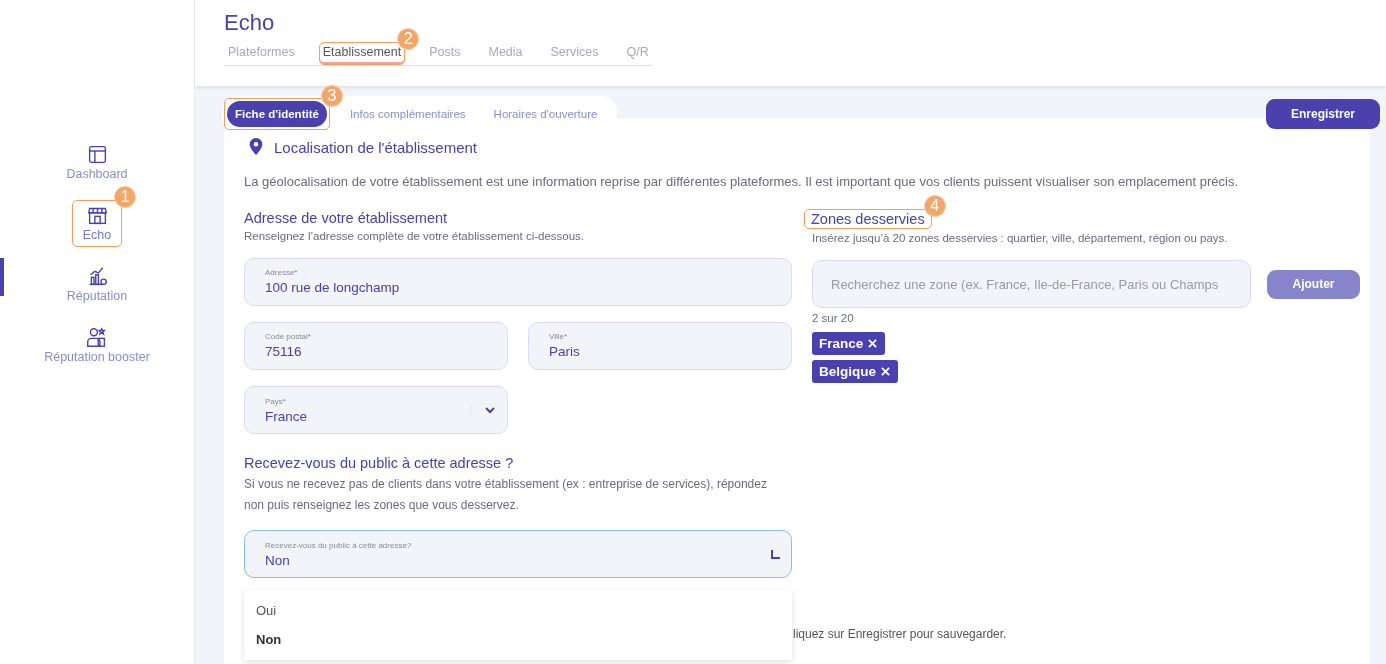 This screenshot has height=664, width=1386. I want to click on tab: Plateformes, so click(261, 53).